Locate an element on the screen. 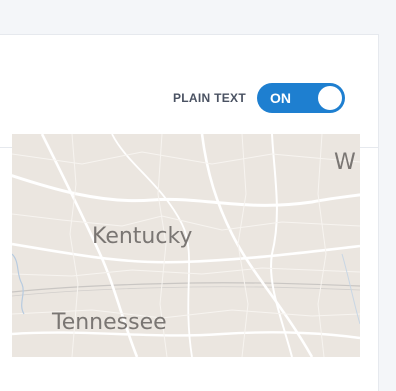 The height and width of the screenshot is (391, 396). plain-text-label: PLAIN TEXT is located at coordinates (209, 98).